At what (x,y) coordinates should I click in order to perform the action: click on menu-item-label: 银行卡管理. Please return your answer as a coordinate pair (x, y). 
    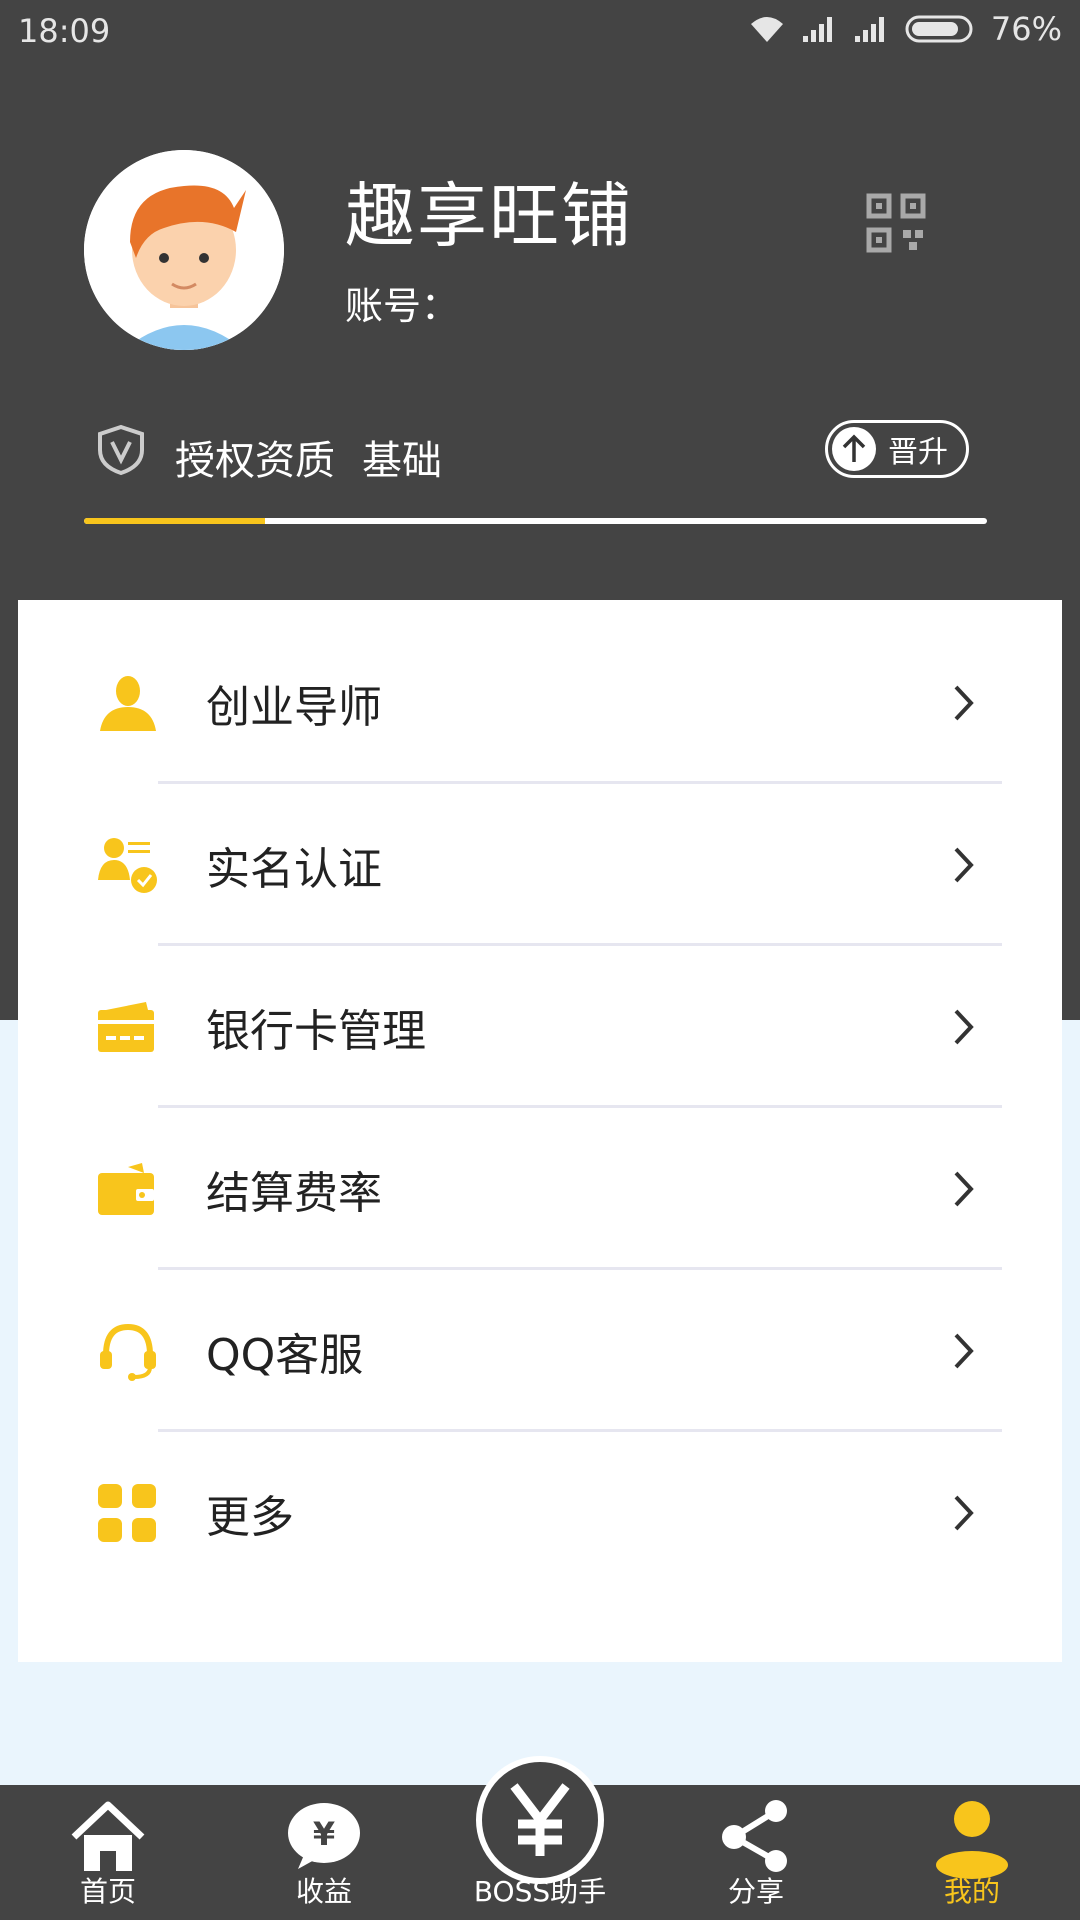
    Looking at the image, I should click on (316, 1031).